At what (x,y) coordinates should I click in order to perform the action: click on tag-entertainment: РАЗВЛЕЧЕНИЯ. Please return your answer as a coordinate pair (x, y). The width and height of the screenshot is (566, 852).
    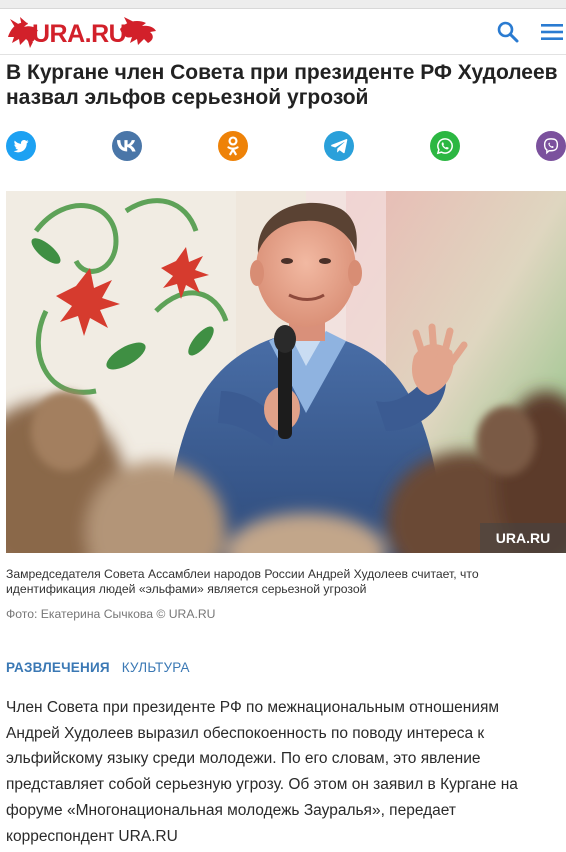
    Looking at the image, I should click on (58, 667).